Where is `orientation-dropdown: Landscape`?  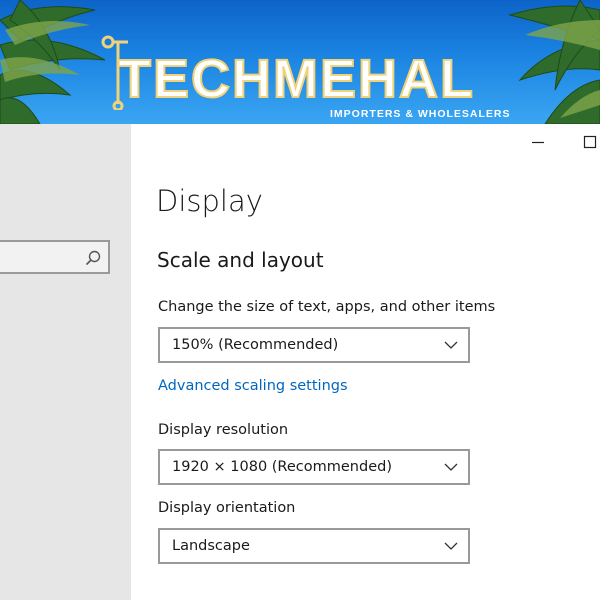 orientation-dropdown: Landscape is located at coordinates (314, 546).